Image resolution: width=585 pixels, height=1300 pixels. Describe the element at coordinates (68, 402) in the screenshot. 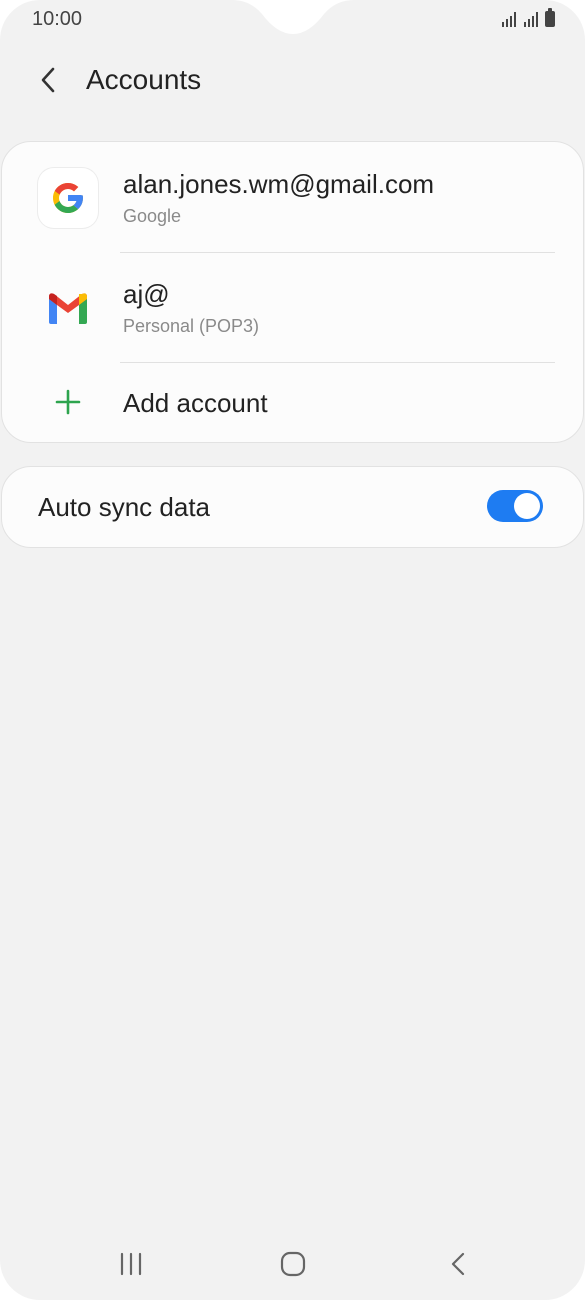

I see `plus-icon` at that location.